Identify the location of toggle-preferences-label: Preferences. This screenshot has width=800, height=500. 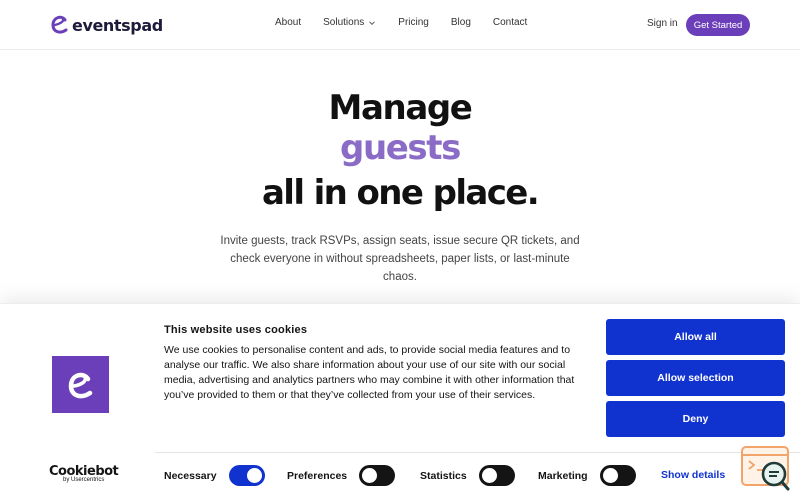
(317, 475).